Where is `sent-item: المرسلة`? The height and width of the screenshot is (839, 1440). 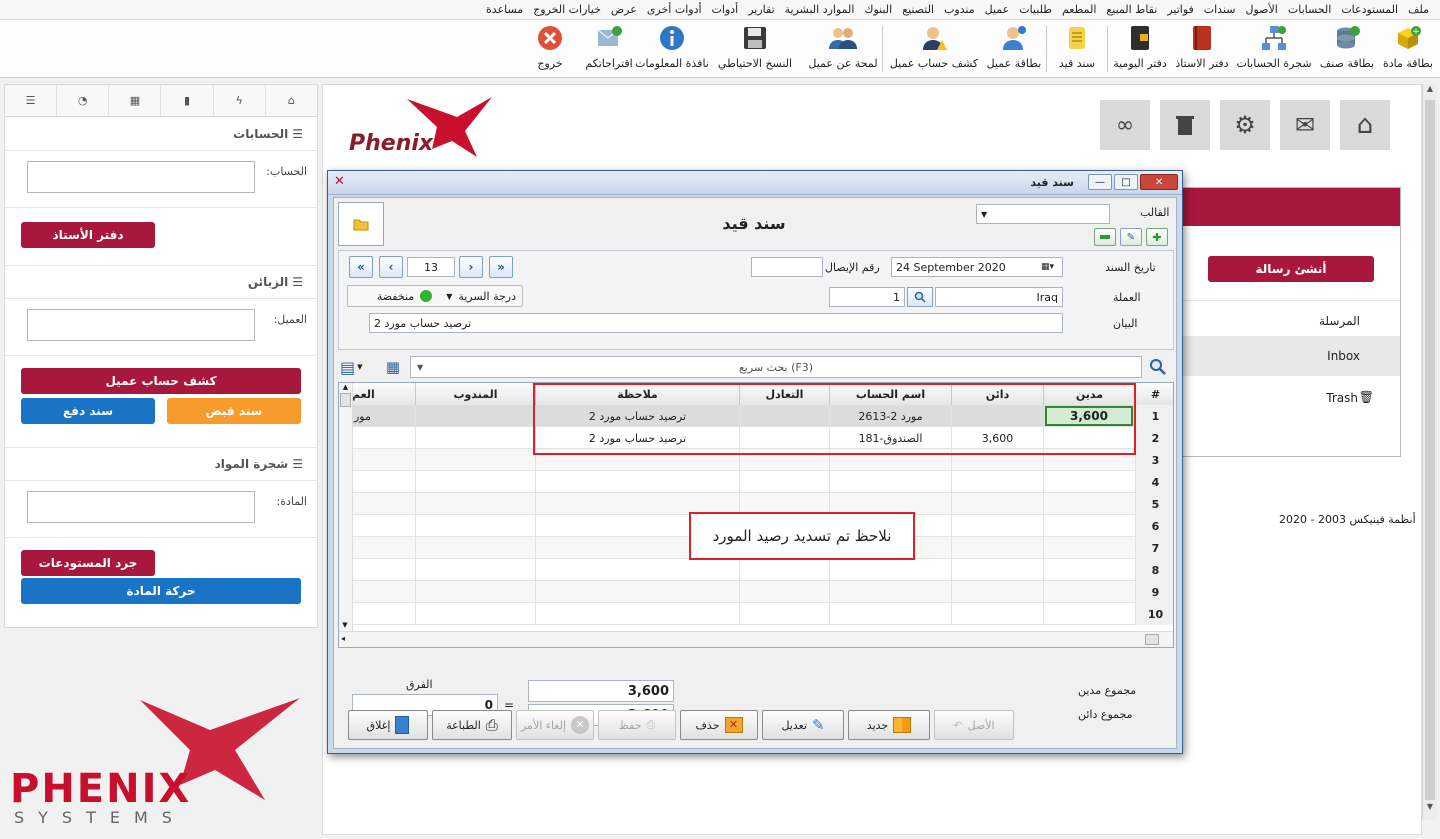
sent-item: المرسلة is located at coordinates (1287, 320).